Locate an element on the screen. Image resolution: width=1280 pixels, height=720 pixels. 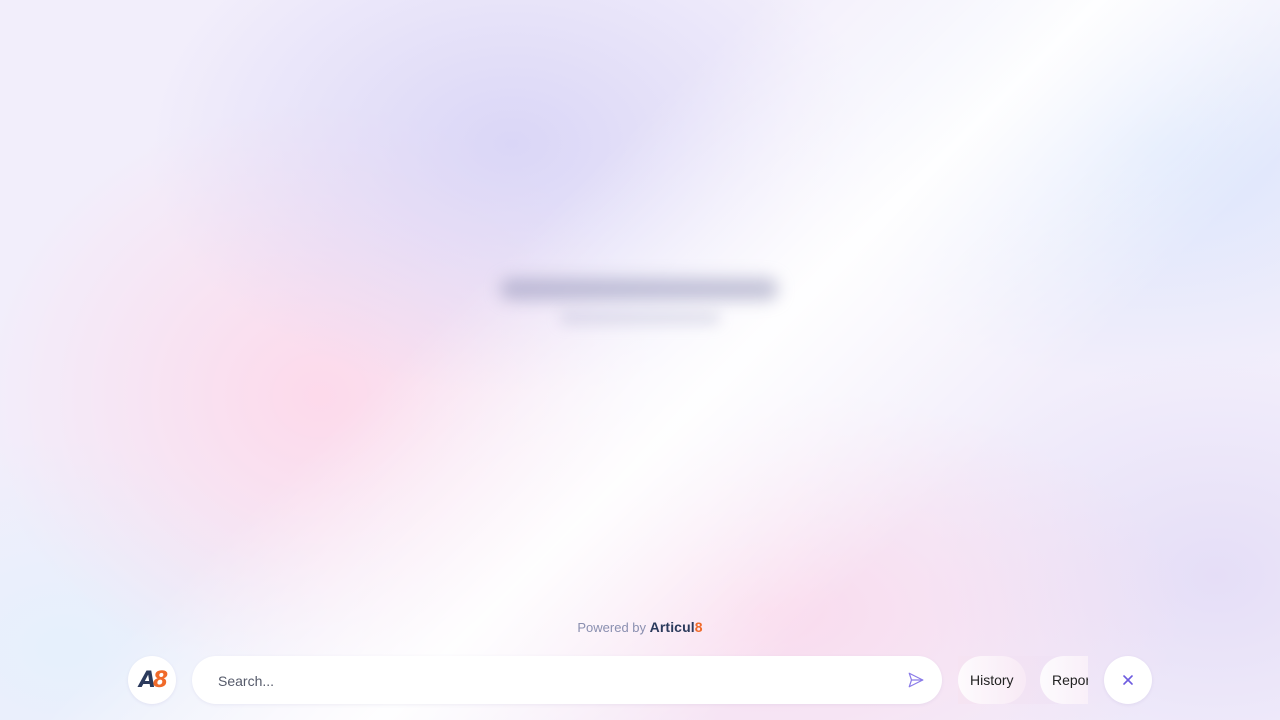
bottom-bar: A8 History Reports is located at coordinates (640, 681).